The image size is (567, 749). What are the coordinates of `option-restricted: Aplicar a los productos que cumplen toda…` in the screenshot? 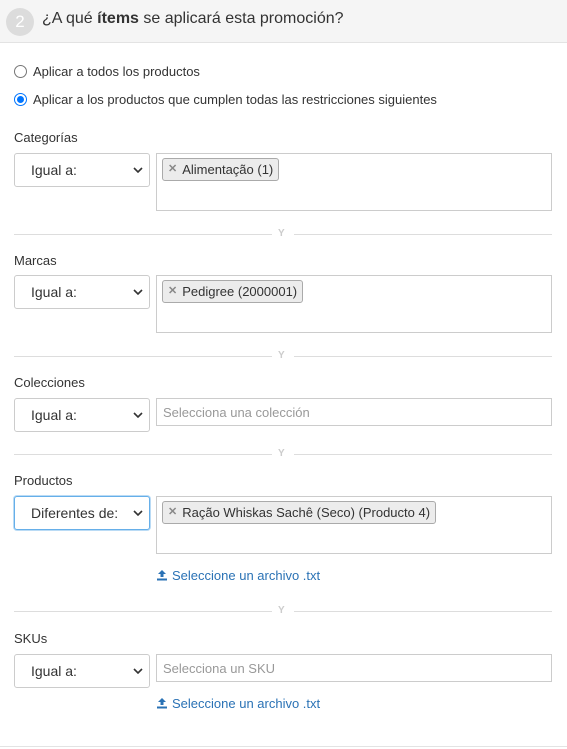 It's located at (225, 99).